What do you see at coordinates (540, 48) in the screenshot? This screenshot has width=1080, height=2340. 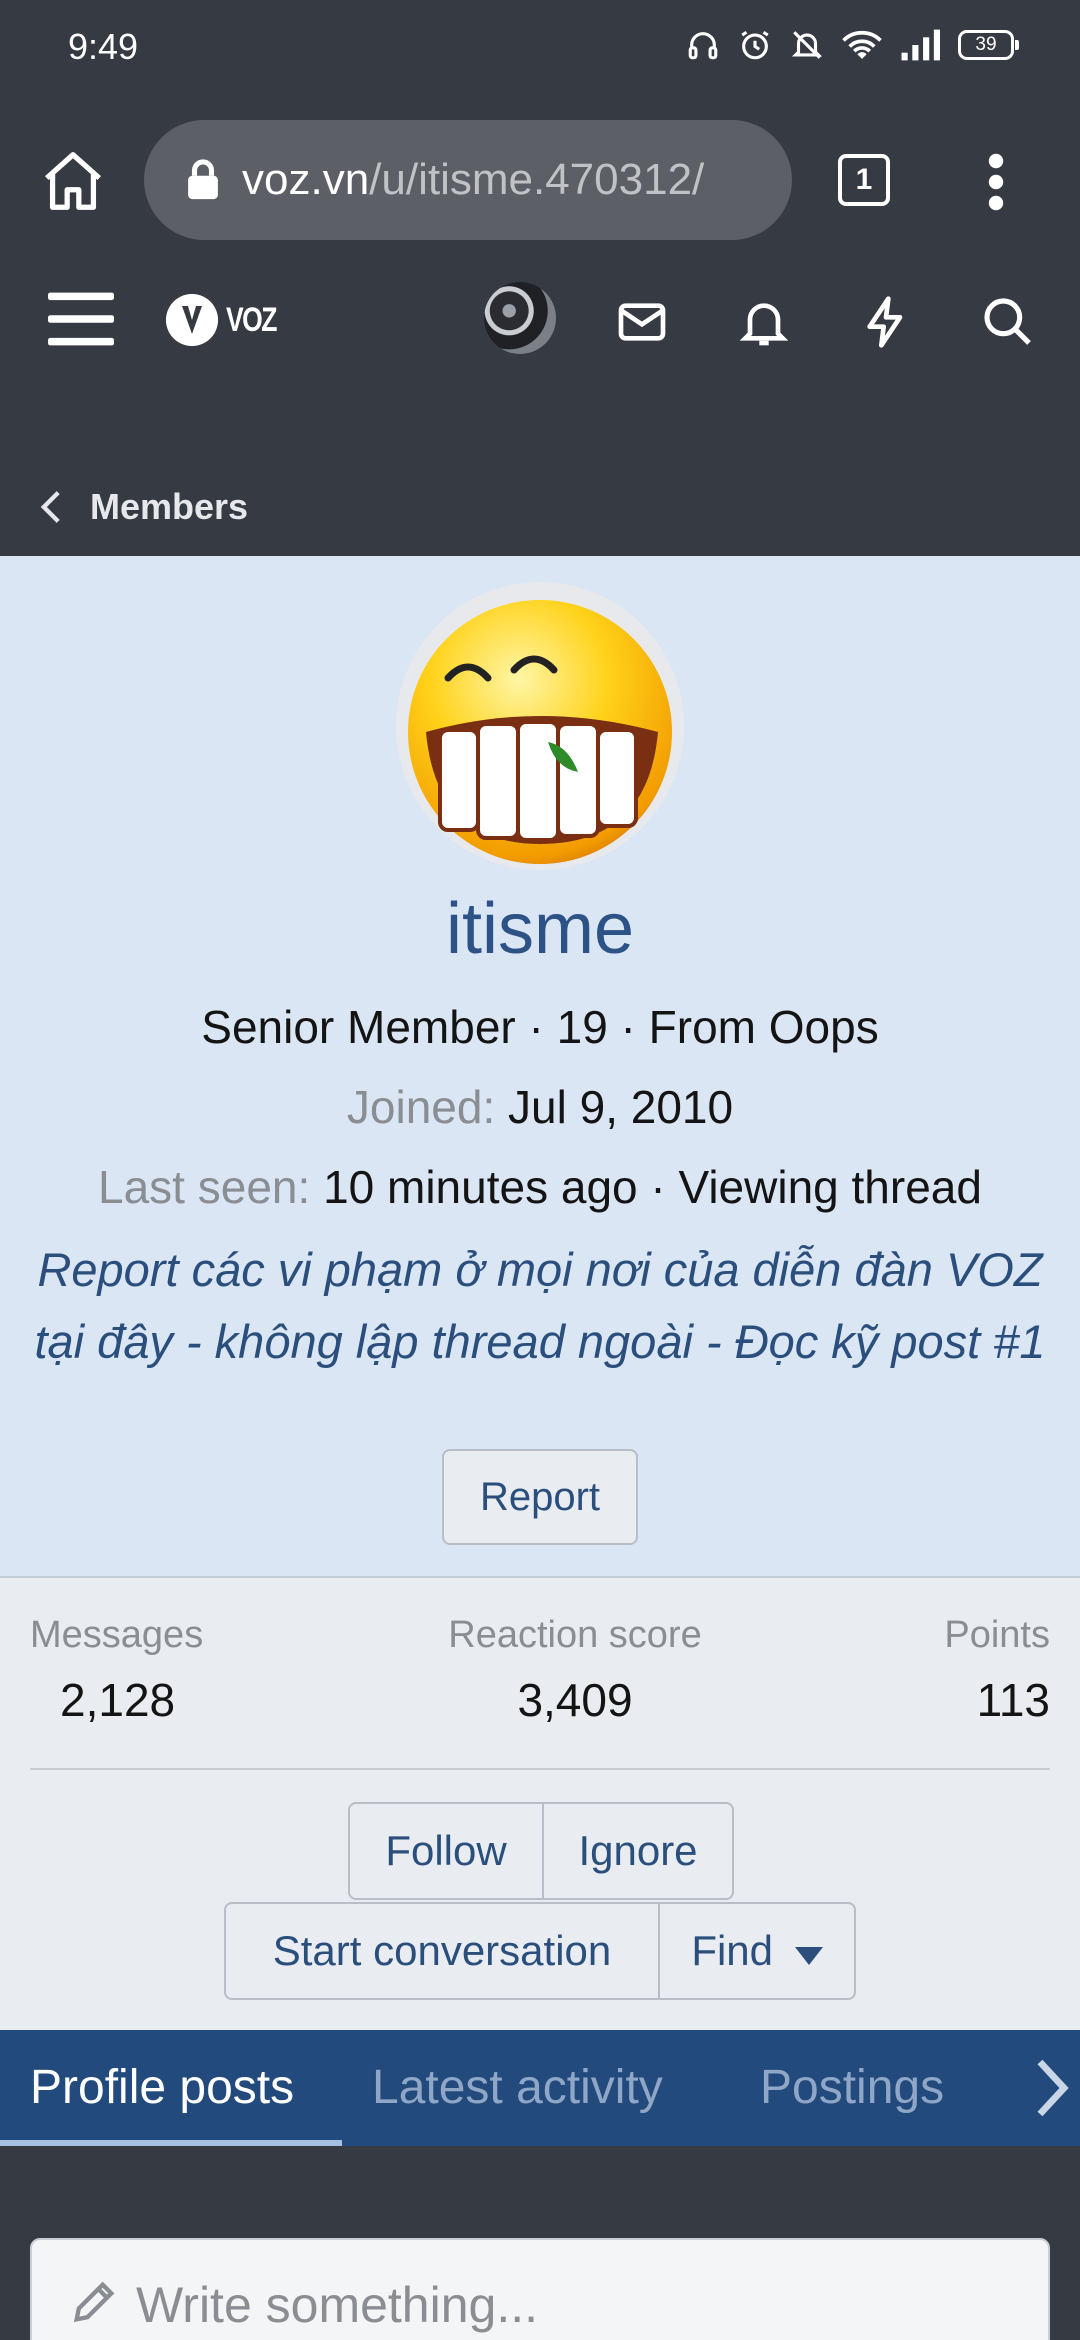 I see `status-bar: 9:49 39` at bounding box center [540, 48].